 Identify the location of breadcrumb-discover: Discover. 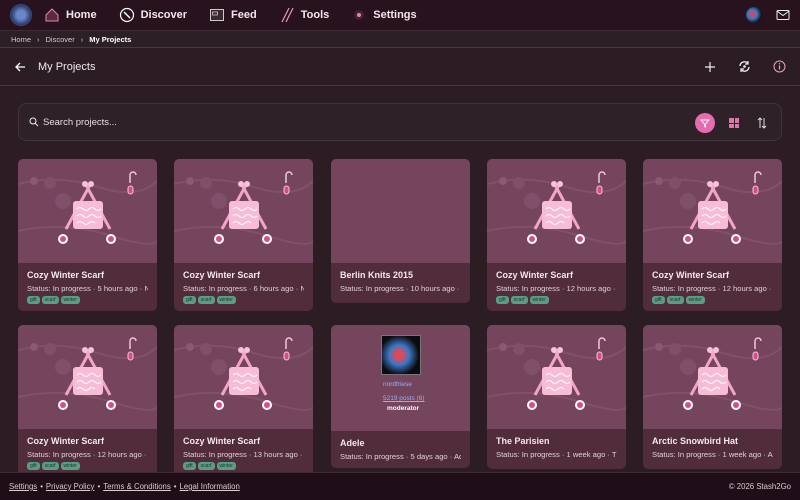
(60, 39).